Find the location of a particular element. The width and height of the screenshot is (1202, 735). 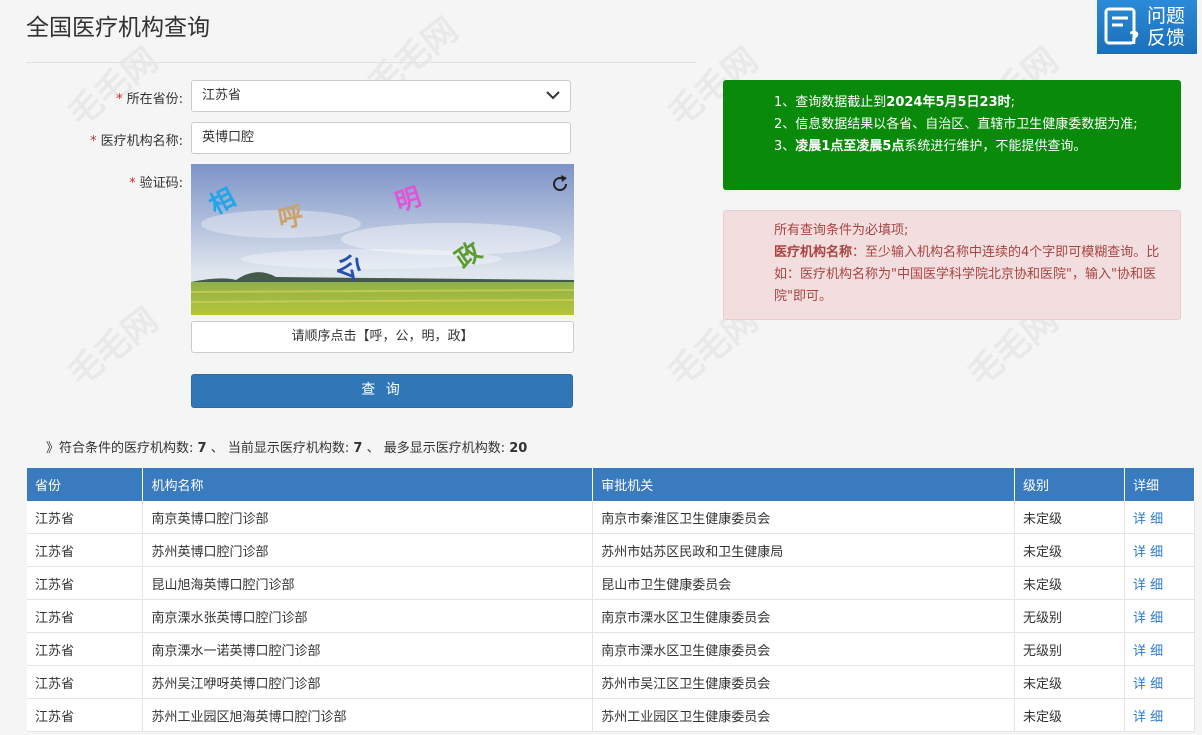

province-value: 江苏省 is located at coordinates (222, 95).